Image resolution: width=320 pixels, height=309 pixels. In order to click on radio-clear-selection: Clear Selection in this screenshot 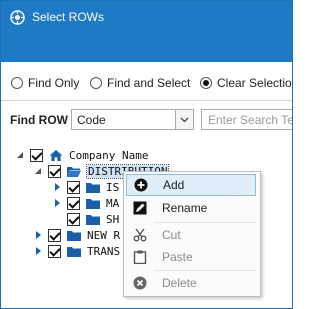, I will do `click(246, 83)`.